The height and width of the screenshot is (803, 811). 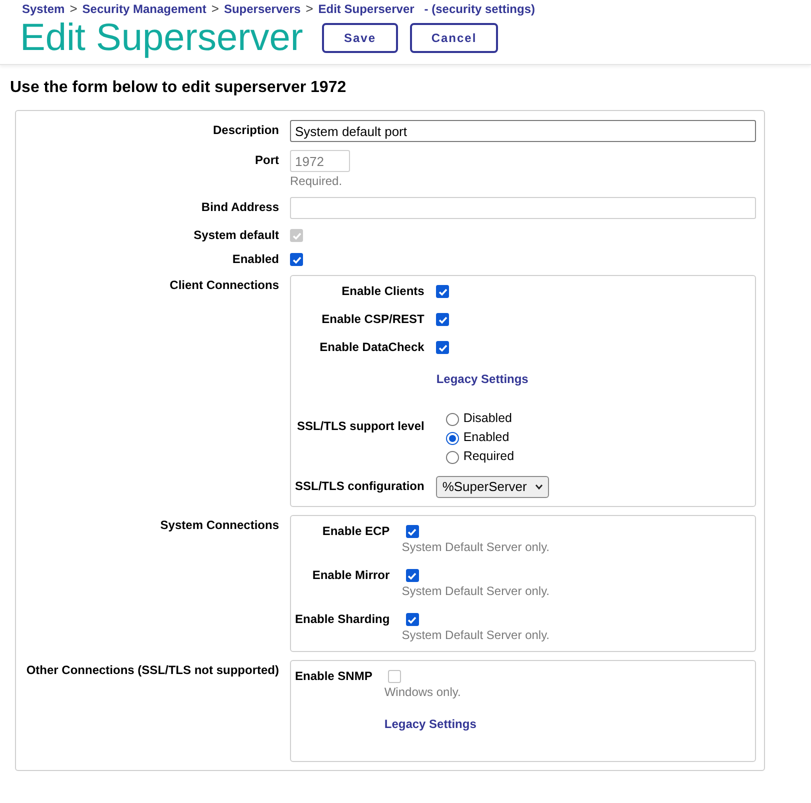 What do you see at coordinates (523, 131) in the screenshot?
I see `text-field: System default port` at bounding box center [523, 131].